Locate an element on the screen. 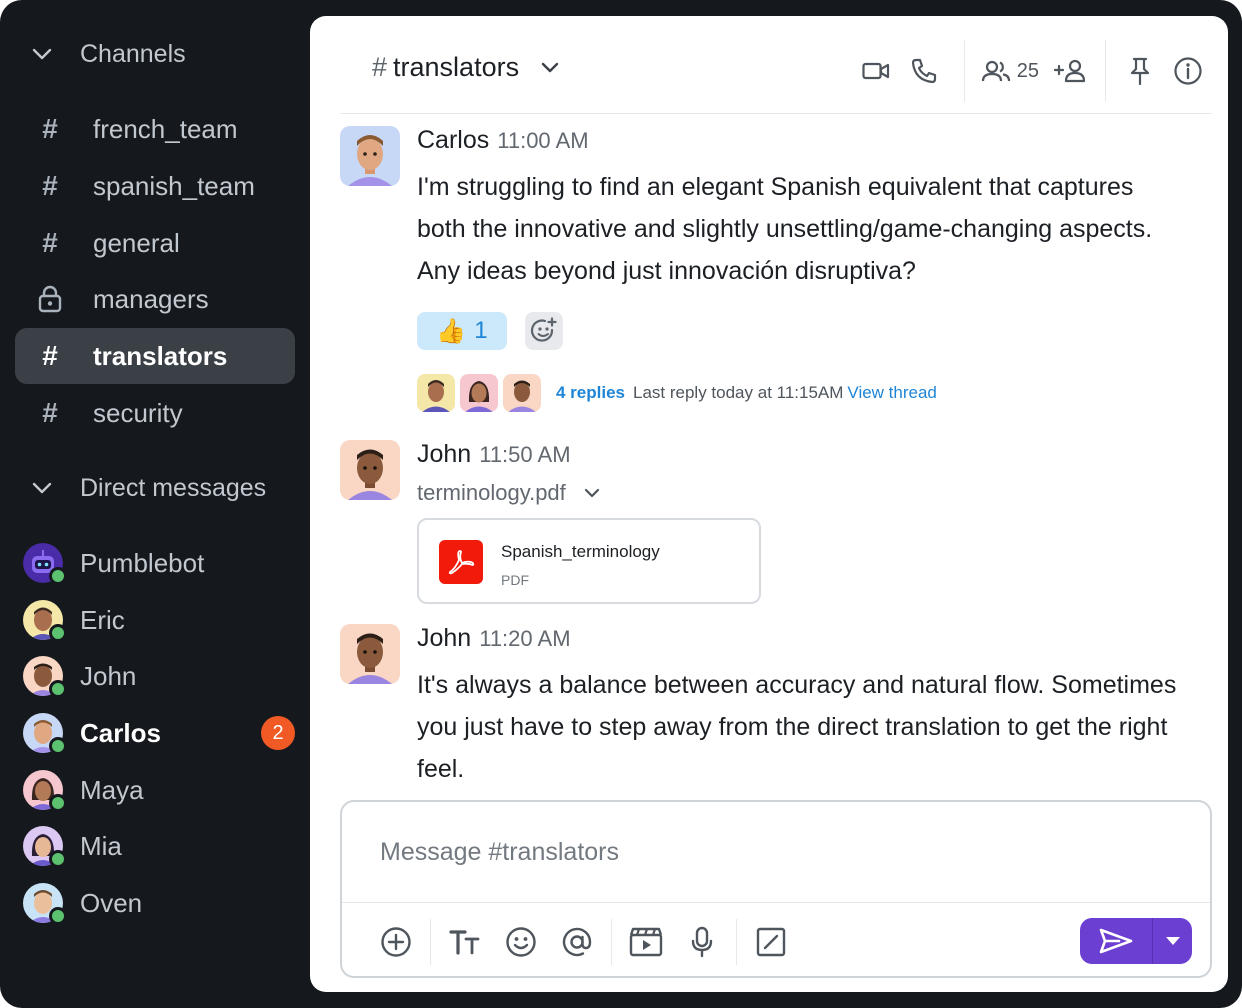  sidebar-item-general: # general is located at coordinates (155, 243).